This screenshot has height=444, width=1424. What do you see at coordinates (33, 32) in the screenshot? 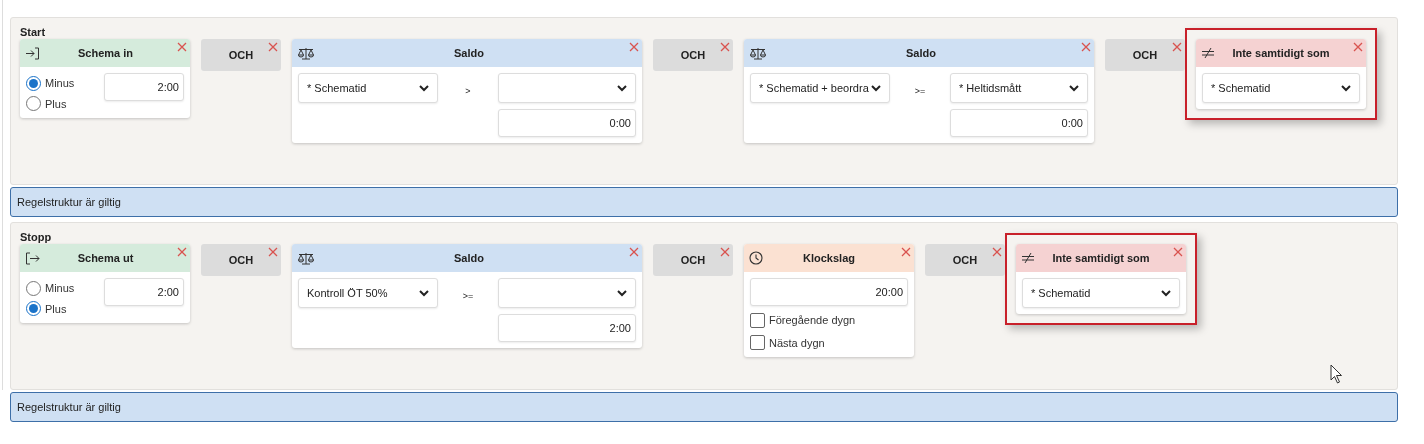
I see `section-title: Start` at bounding box center [33, 32].